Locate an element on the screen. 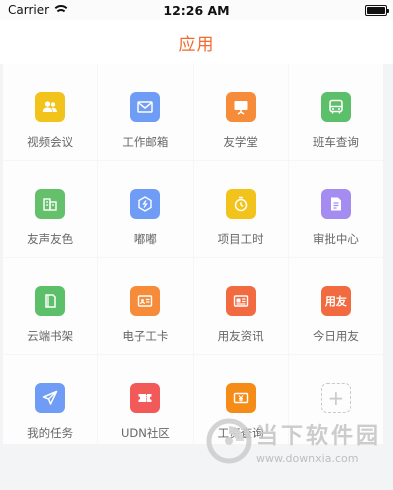  app-label: UDN社区 is located at coordinates (145, 433).